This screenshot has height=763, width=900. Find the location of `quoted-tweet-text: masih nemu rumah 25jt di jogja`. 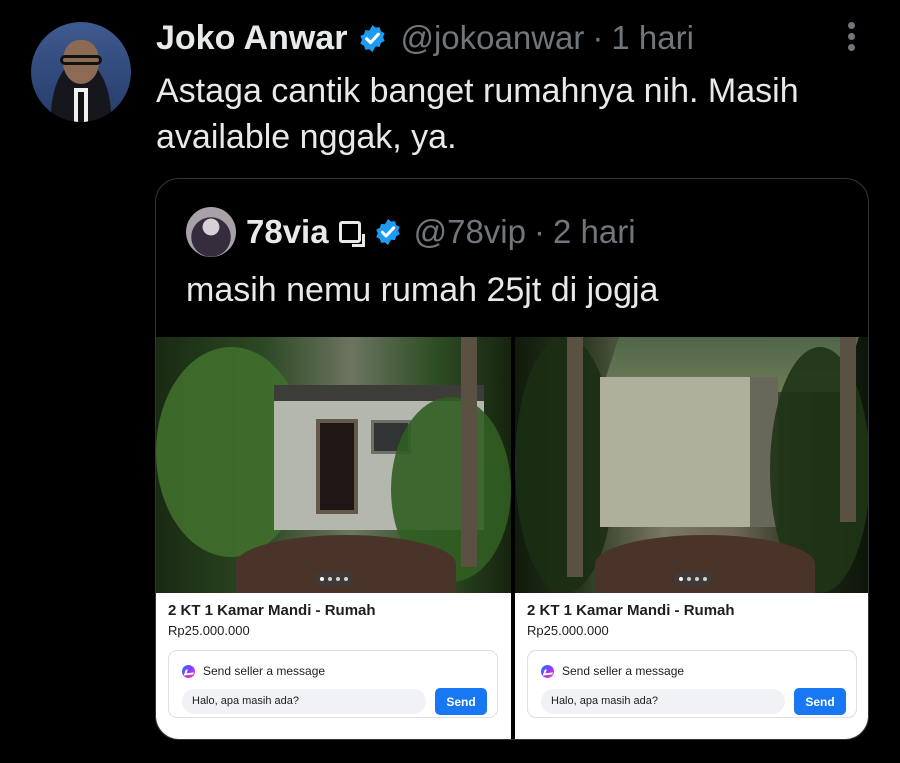

quoted-tweet-text: masih nemu rumah 25jt di jogja is located at coordinates (422, 290).